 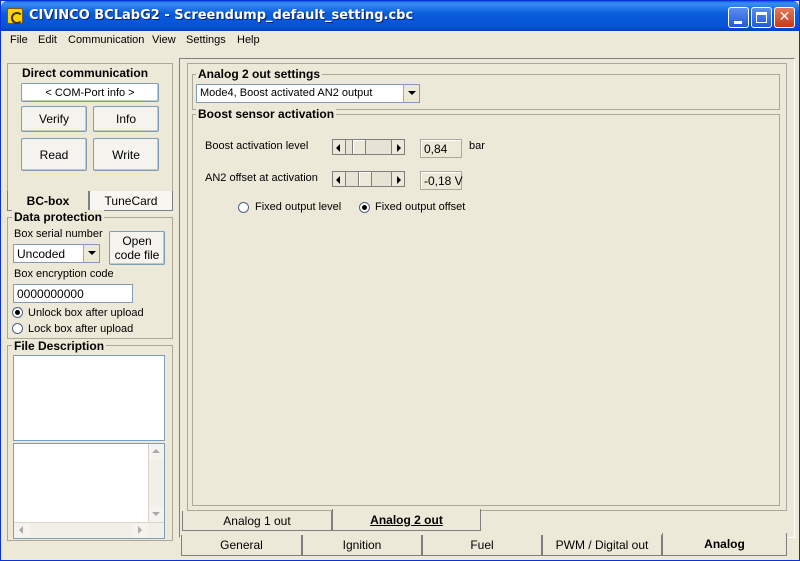 I want to click on analog2-settings-title: Analog 2 out settings, so click(x=259, y=74).